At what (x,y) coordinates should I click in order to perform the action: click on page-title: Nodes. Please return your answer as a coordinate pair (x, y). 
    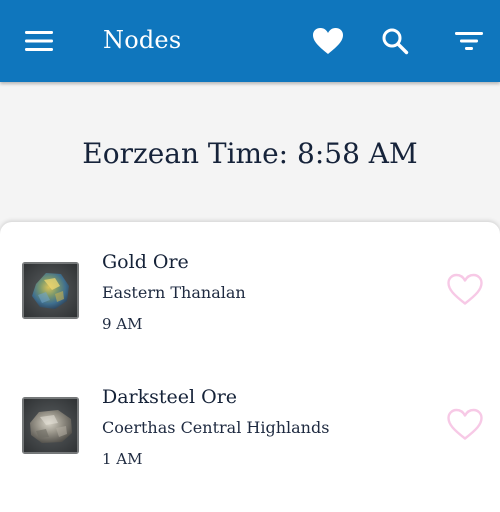
    Looking at the image, I should click on (142, 40).